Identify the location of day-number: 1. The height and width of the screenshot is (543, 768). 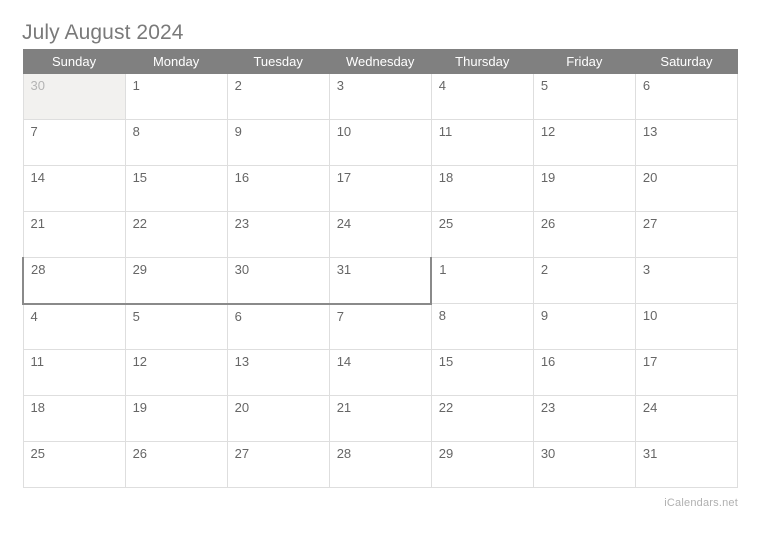
(443, 269).